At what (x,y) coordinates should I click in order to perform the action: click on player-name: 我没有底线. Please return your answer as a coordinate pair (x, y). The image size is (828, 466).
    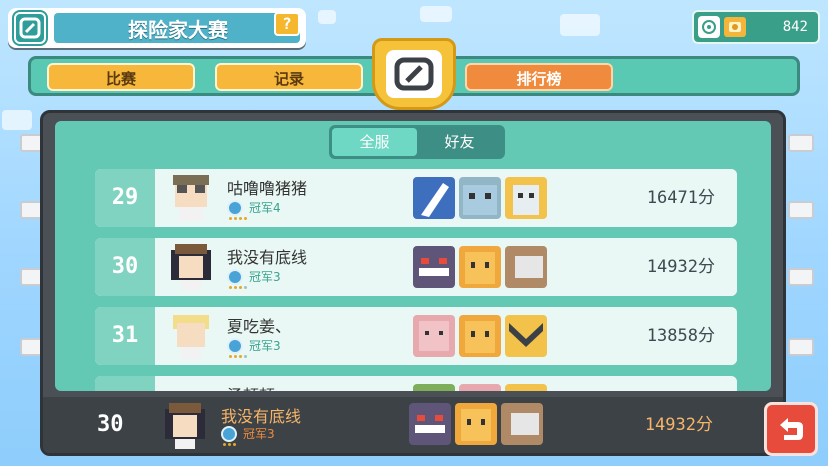
    Looking at the image, I should click on (267, 257).